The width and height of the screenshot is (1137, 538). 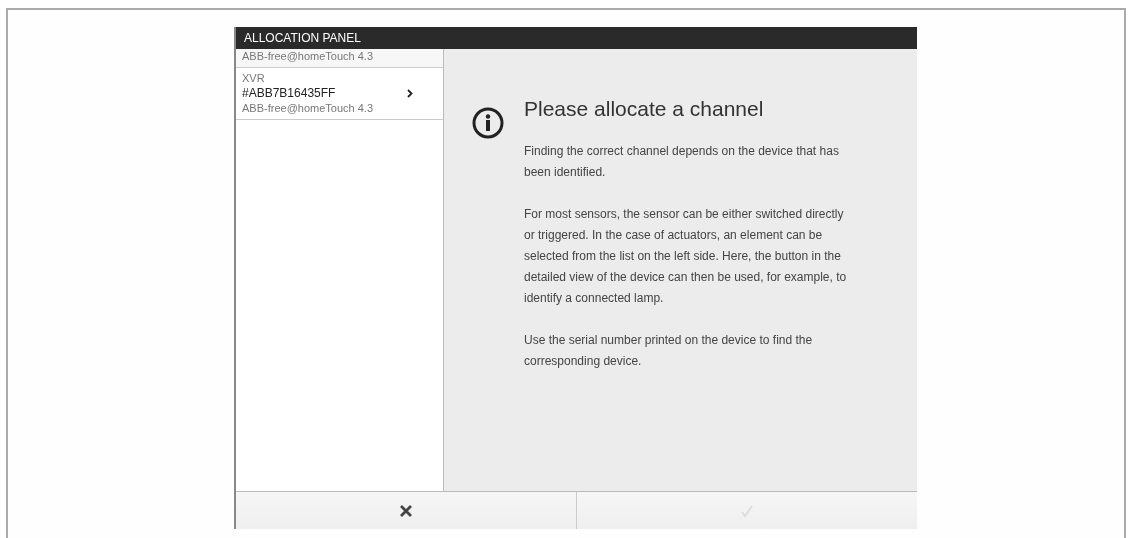 What do you see at coordinates (254, 78) in the screenshot?
I see `device-type: XVR` at bounding box center [254, 78].